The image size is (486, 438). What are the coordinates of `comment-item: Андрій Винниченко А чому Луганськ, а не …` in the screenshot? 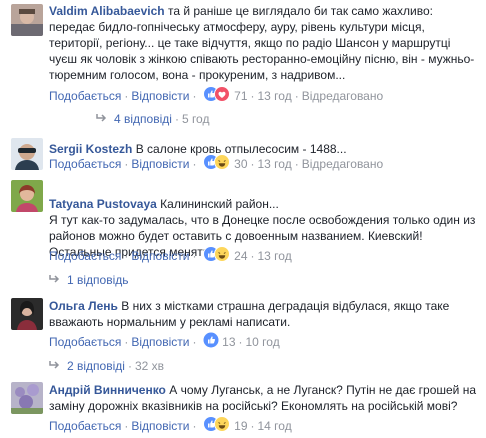 It's located at (243, 408).